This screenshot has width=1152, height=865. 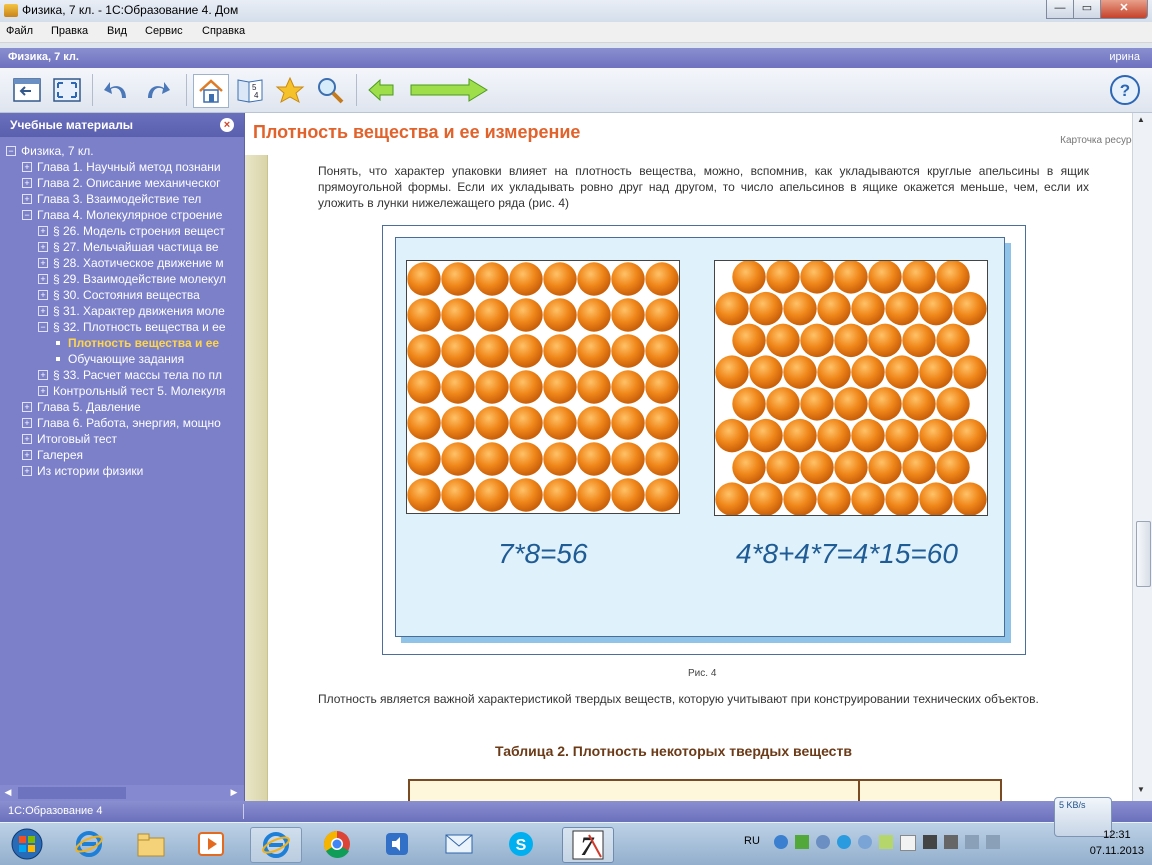 What do you see at coordinates (521, 844) in the screenshot?
I see `skype-icon: S` at bounding box center [521, 844].